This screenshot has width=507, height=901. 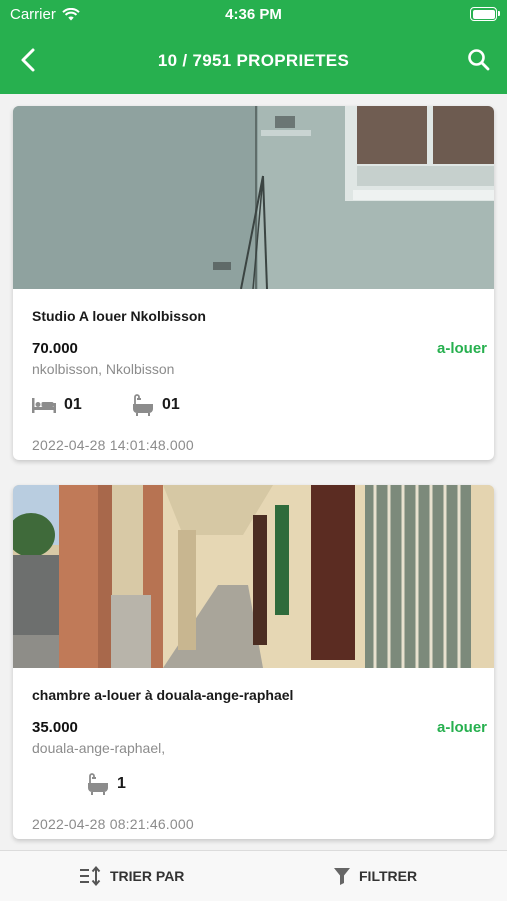 What do you see at coordinates (121, 783) in the screenshot?
I see `bathroom-value: 1` at bounding box center [121, 783].